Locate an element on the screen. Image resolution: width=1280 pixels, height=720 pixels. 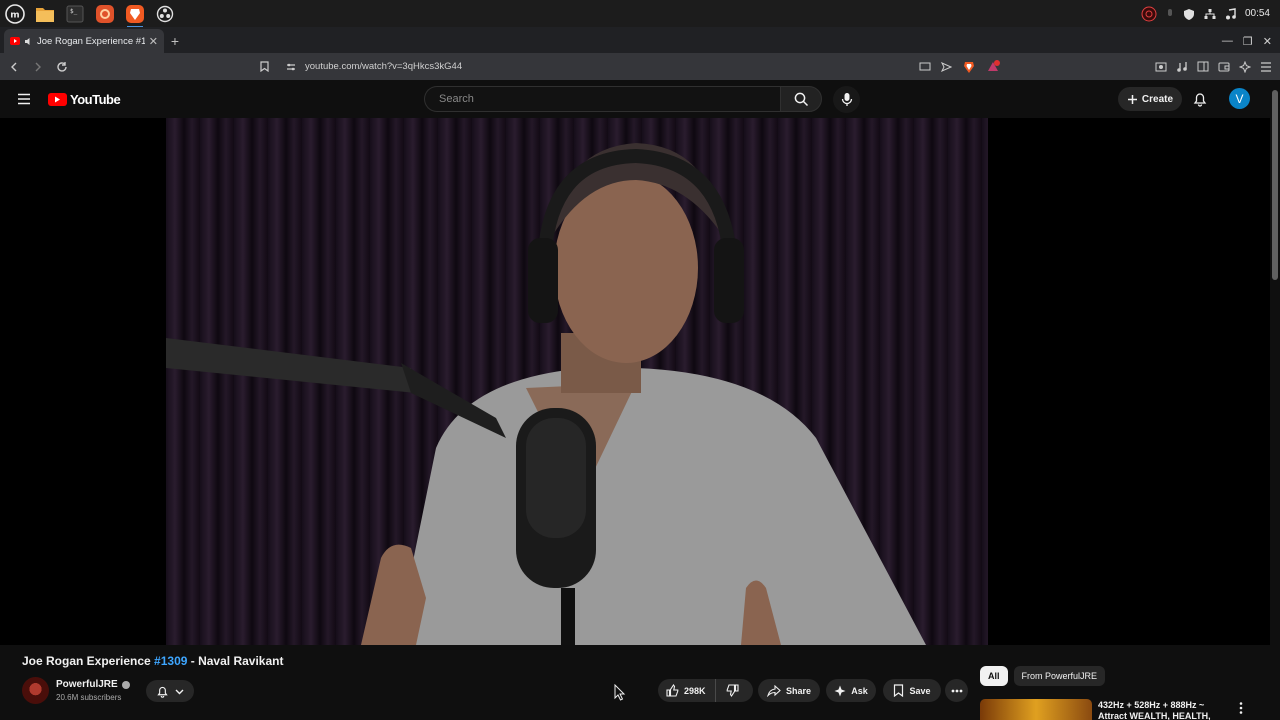
title-hashtag-link: #1309 is located at coordinates (170, 661).